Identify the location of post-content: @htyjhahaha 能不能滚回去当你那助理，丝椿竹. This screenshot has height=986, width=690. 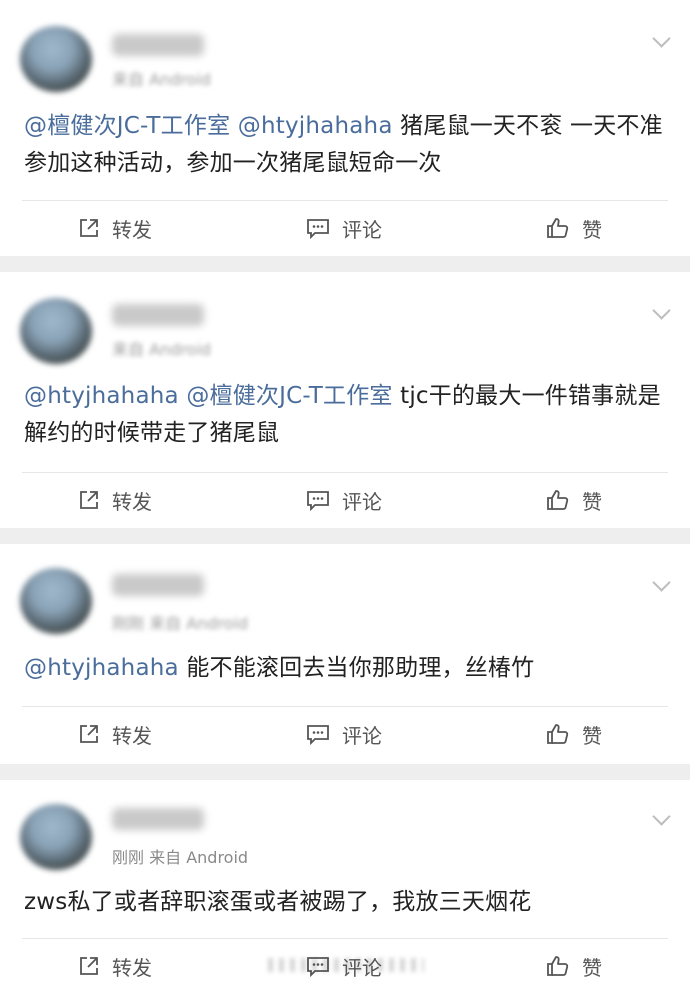
(345, 668).